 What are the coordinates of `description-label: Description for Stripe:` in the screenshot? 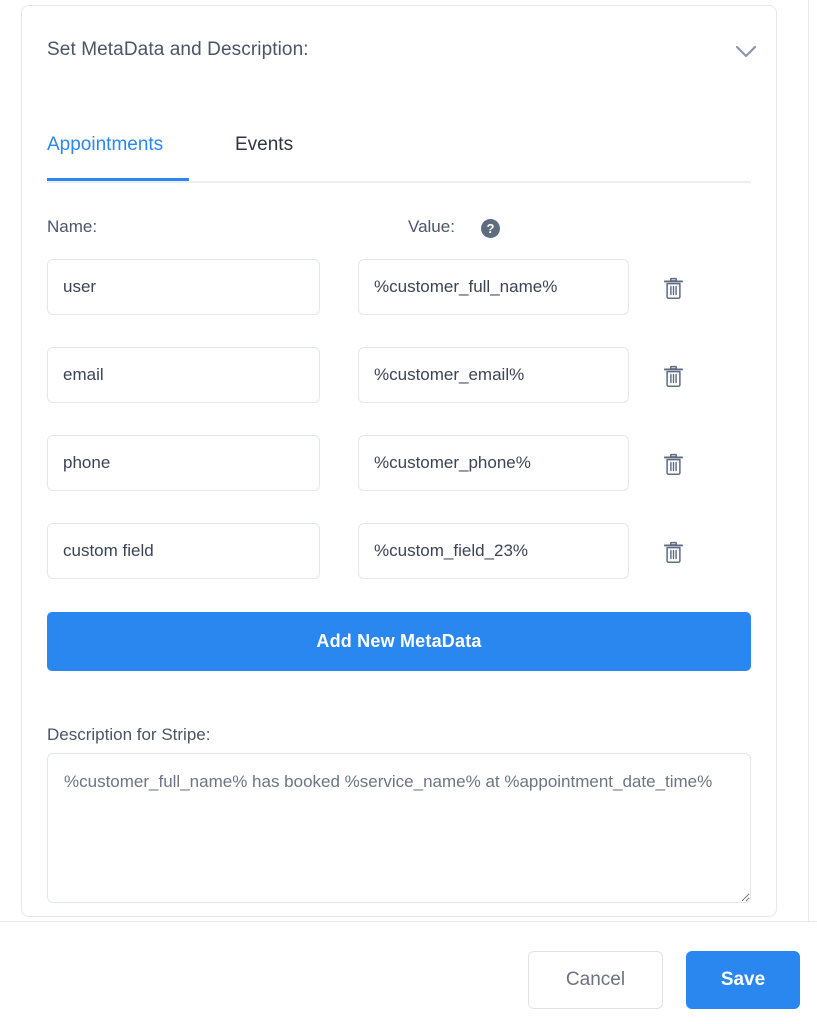 It's located at (129, 734).